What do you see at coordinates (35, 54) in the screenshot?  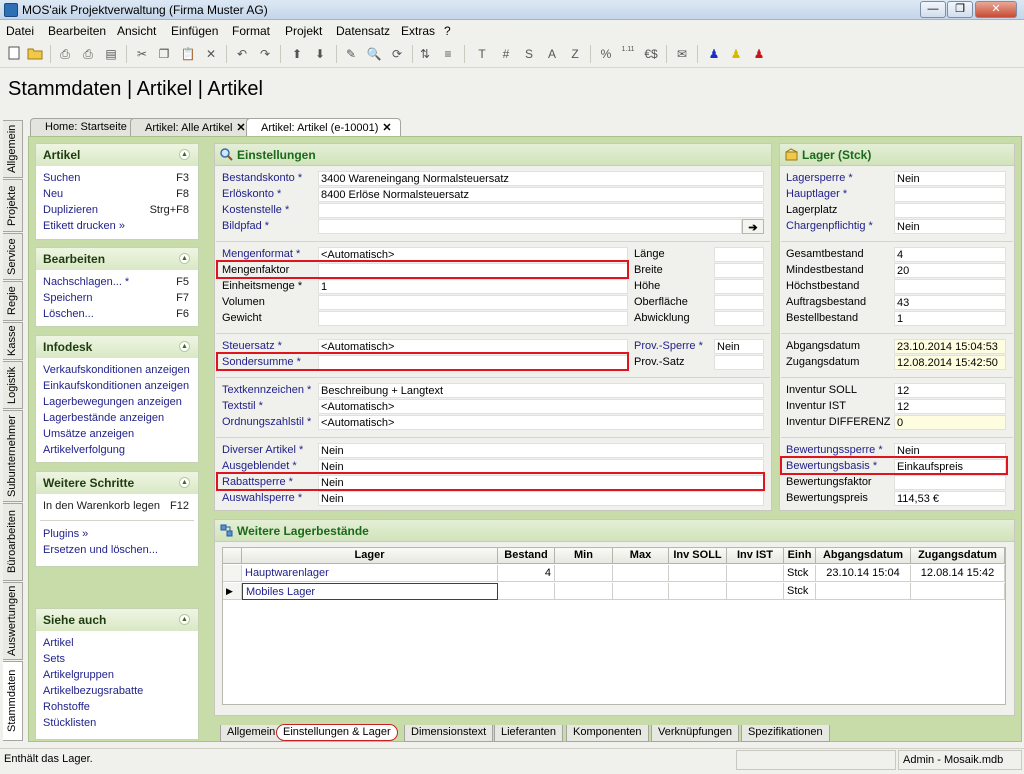 I see `open-folder-icon` at bounding box center [35, 54].